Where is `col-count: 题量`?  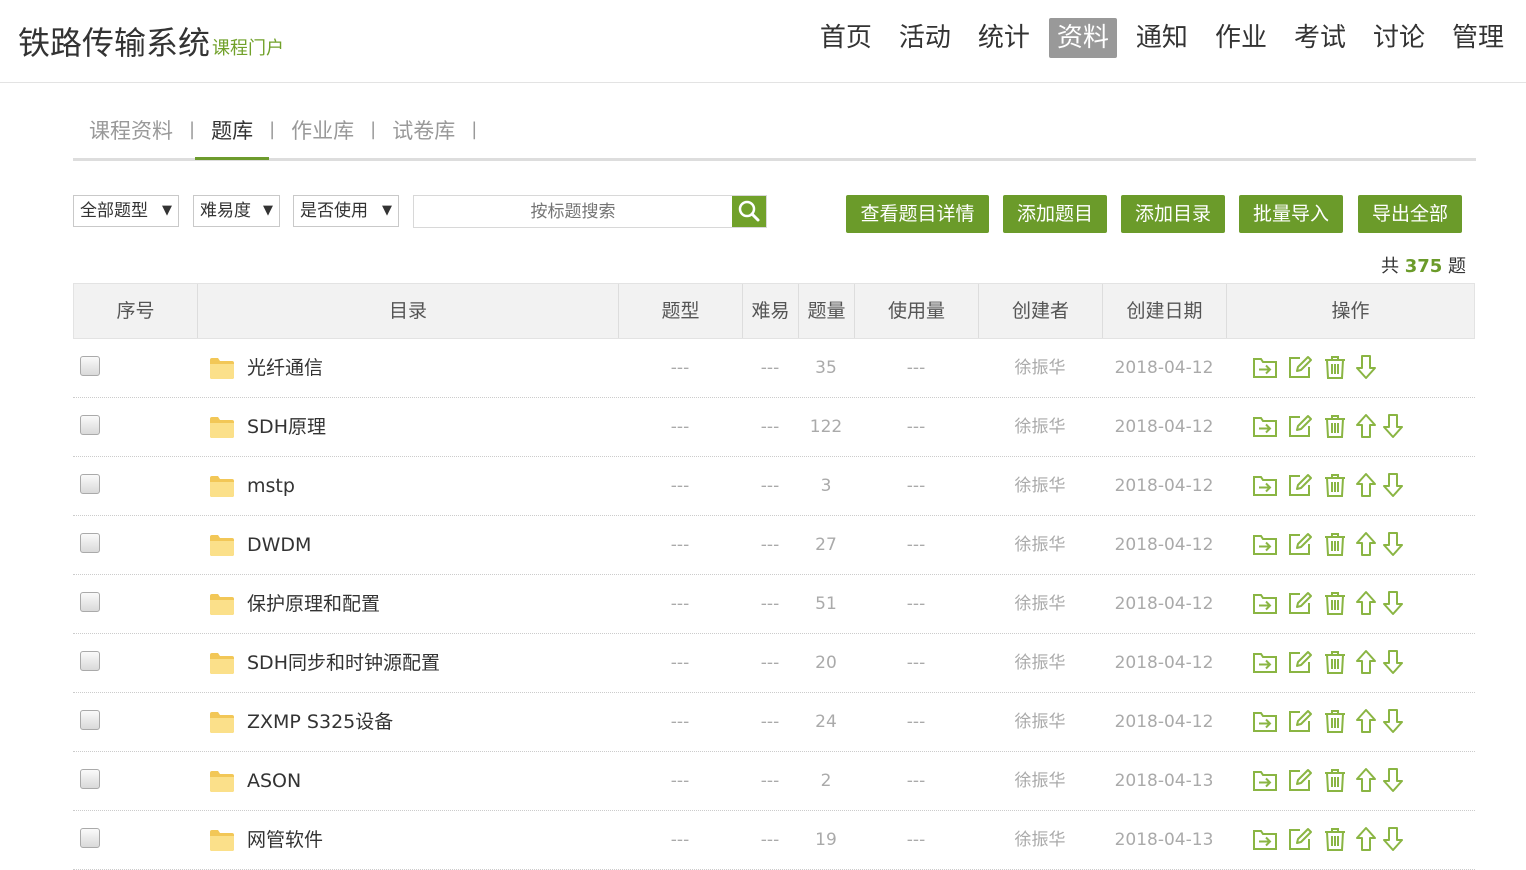 col-count: 题量 is located at coordinates (827, 311).